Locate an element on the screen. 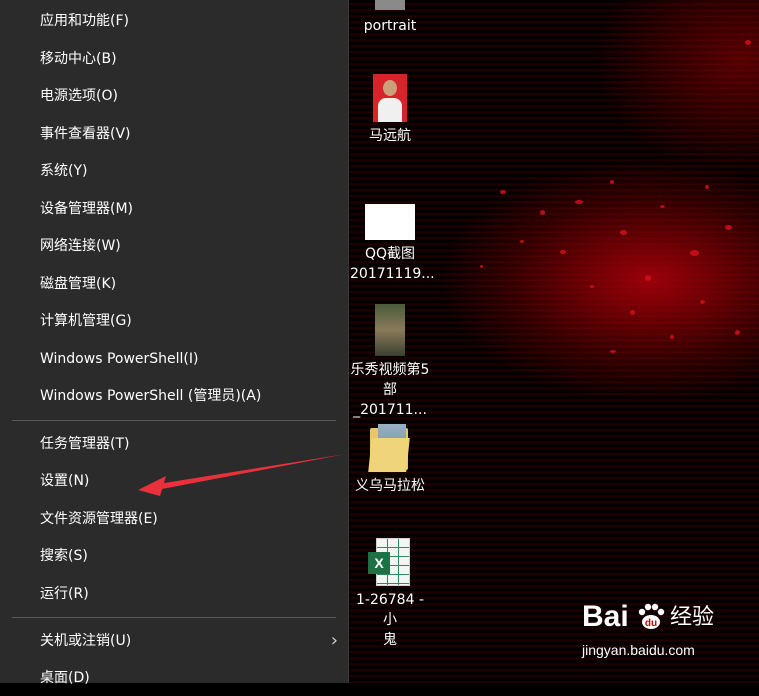  annotation-arrow-icon is located at coordinates (242, 475).